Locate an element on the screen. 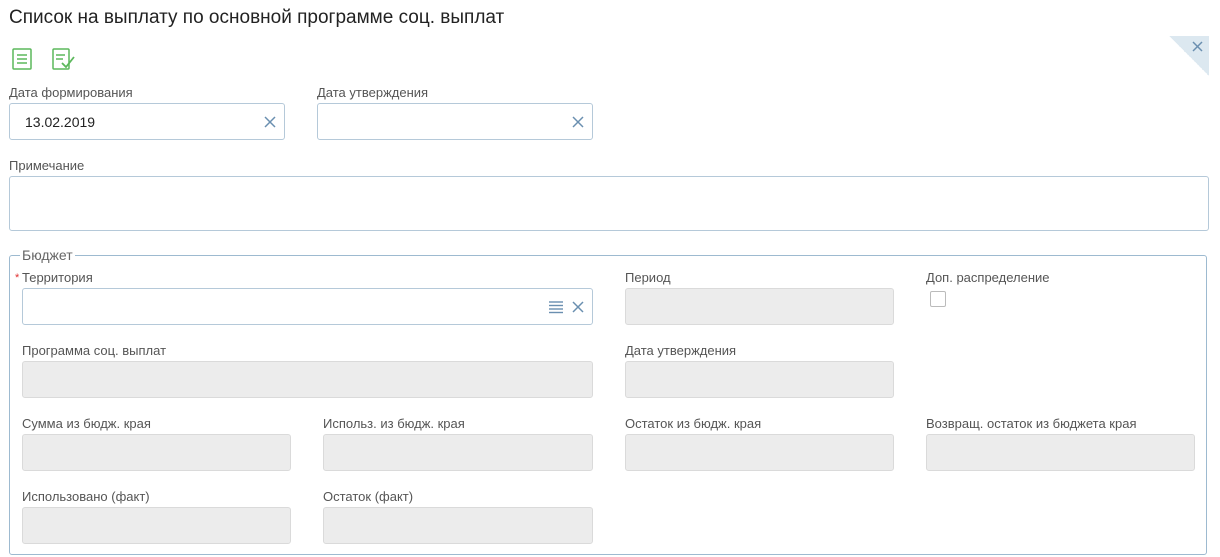 Image resolution: width=1220 pixels, height=557 pixels. approval-date-field is located at coordinates (759, 379).